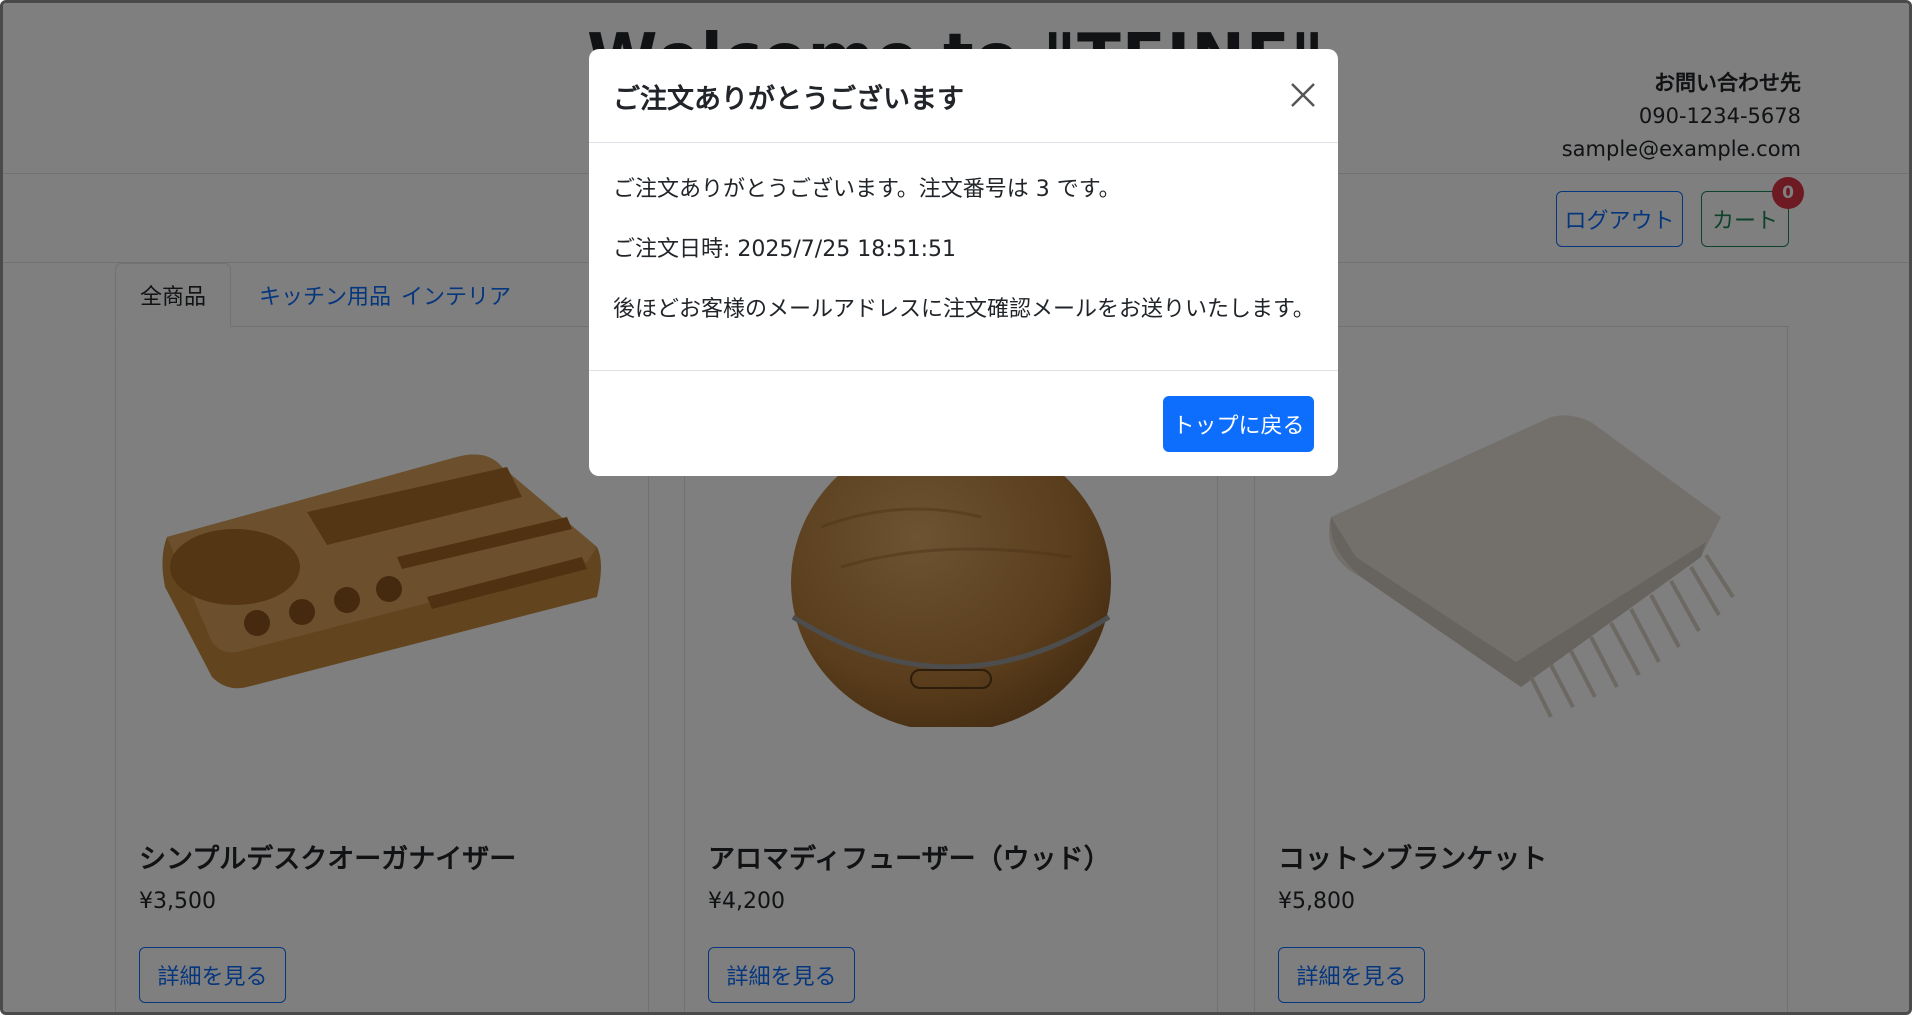 This screenshot has width=1912, height=1015. Describe the element at coordinates (1042, 189) in the screenshot. I see `order-number: 3` at that location.